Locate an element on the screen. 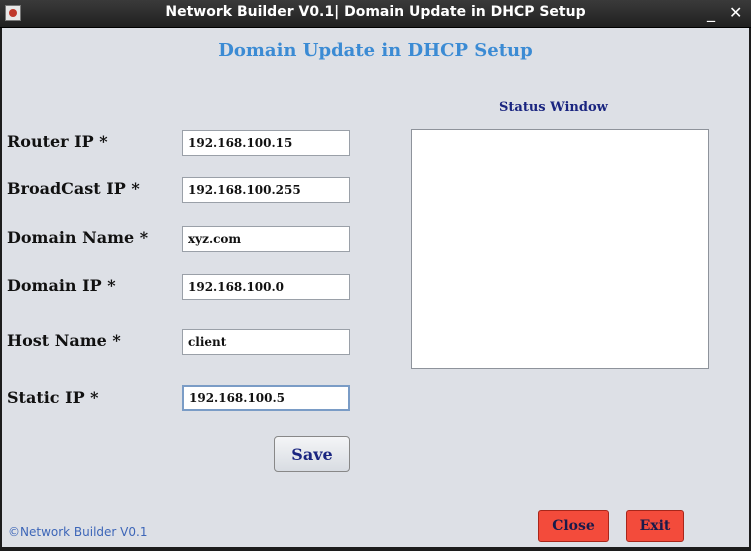 This screenshot has height=551, width=751. domain-name-input is located at coordinates (266, 239).